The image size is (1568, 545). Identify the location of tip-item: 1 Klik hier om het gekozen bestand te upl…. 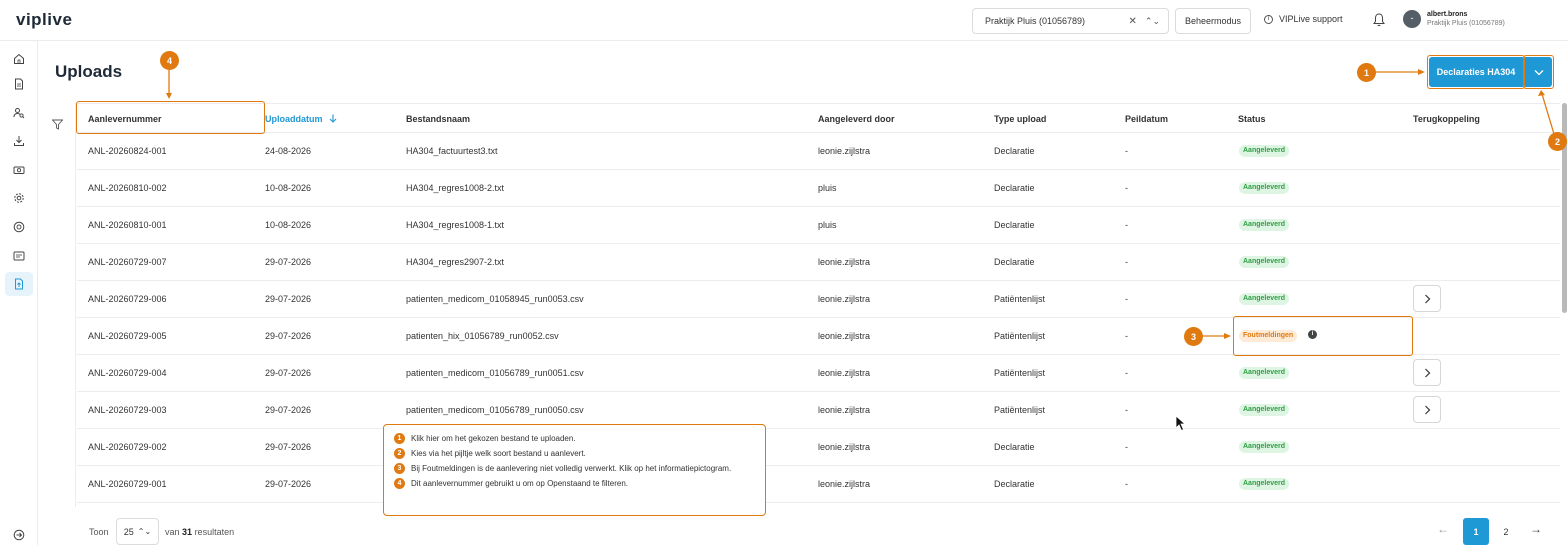
(574, 438).